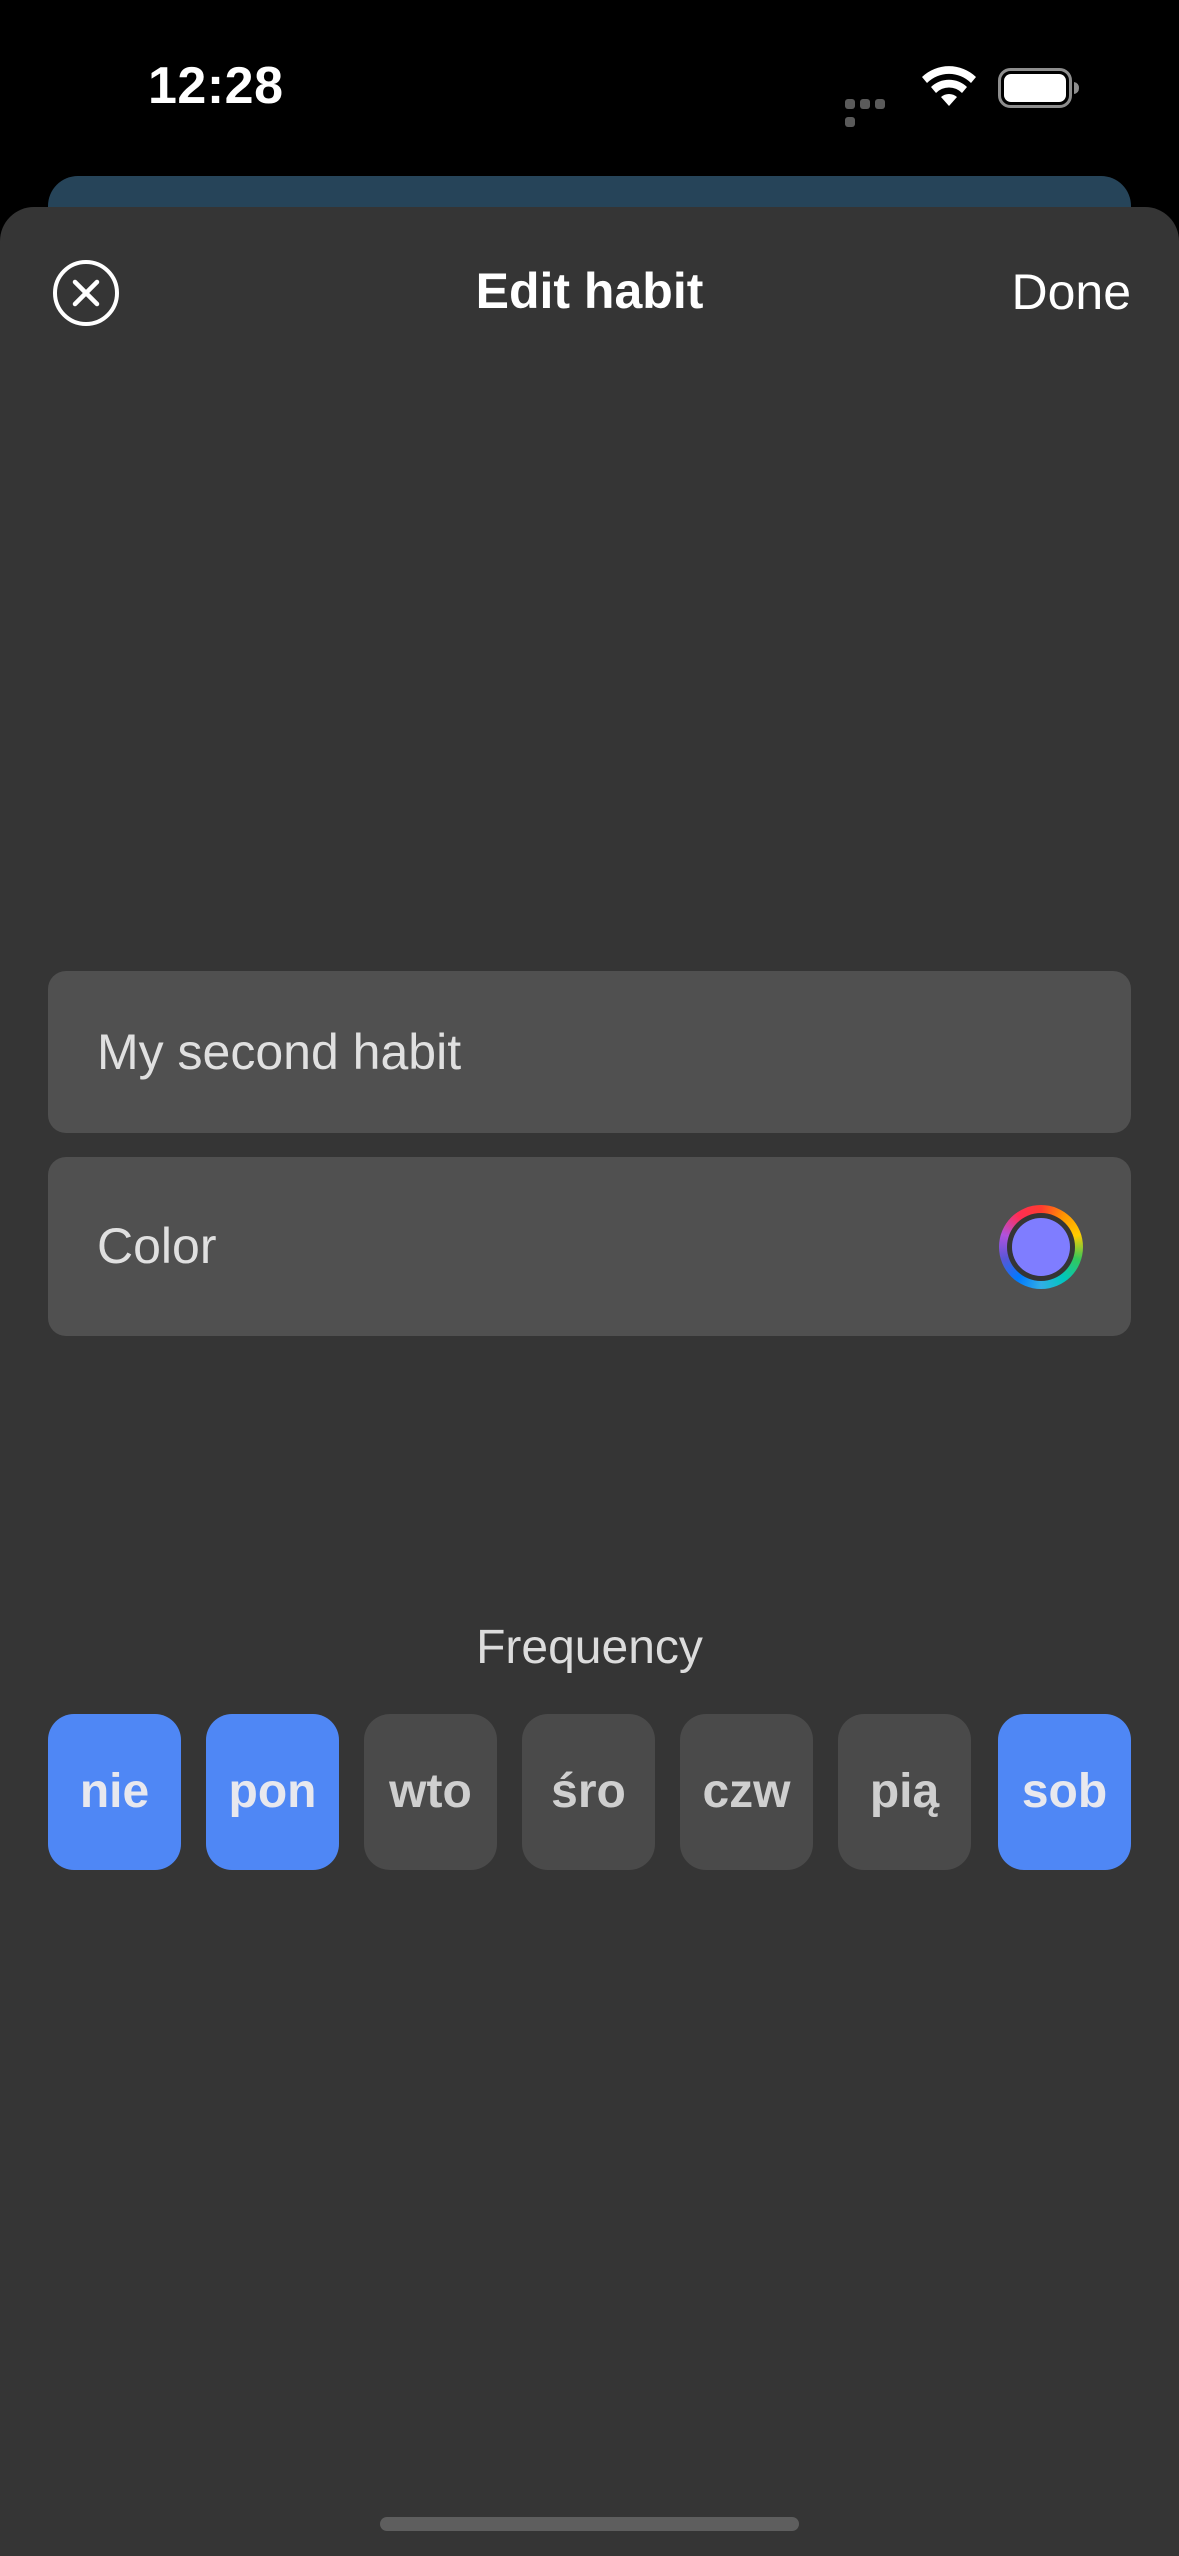 The image size is (1179, 2556). Describe the element at coordinates (1064, 1792) in the screenshot. I see `day-toggle-sob: sob` at that location.